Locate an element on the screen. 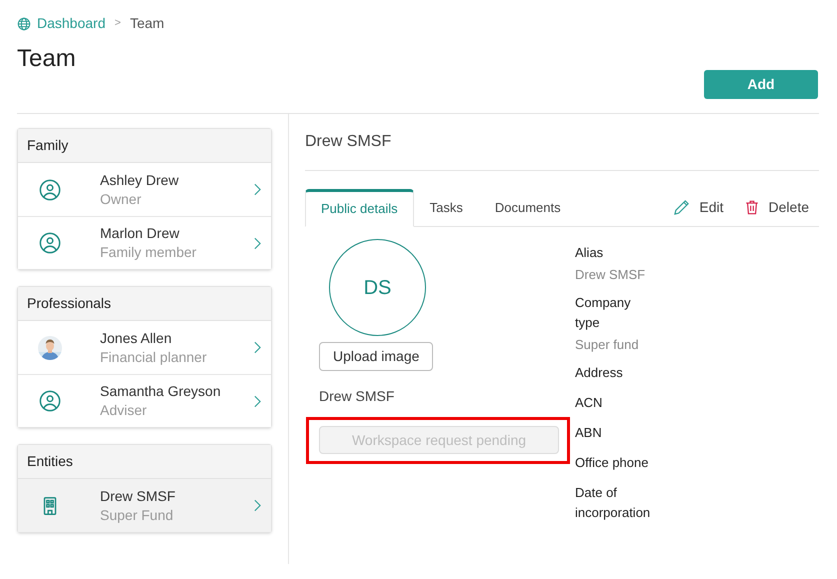 The width and height of the screenshot is (837, 579). globe-icon is located at coordinates (24, 23).